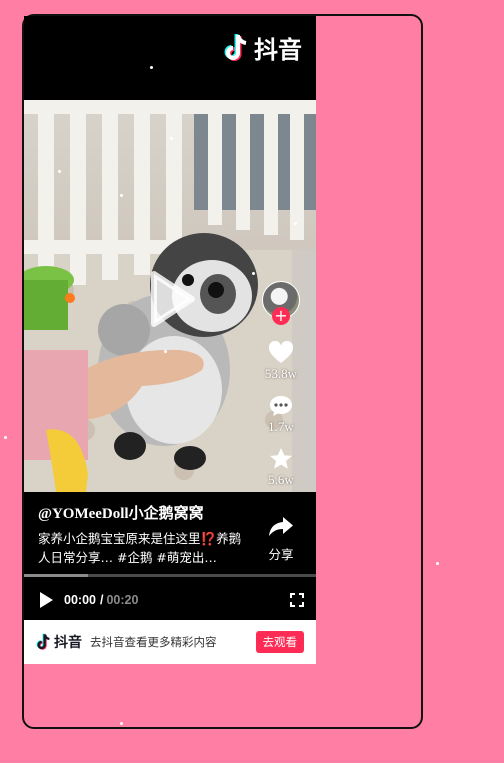  What do you see at coordinates (153, 642) in the screenshot?
I see `banner-text: 去抖音查看更多精彩内容` at bounding box center [153, 642].